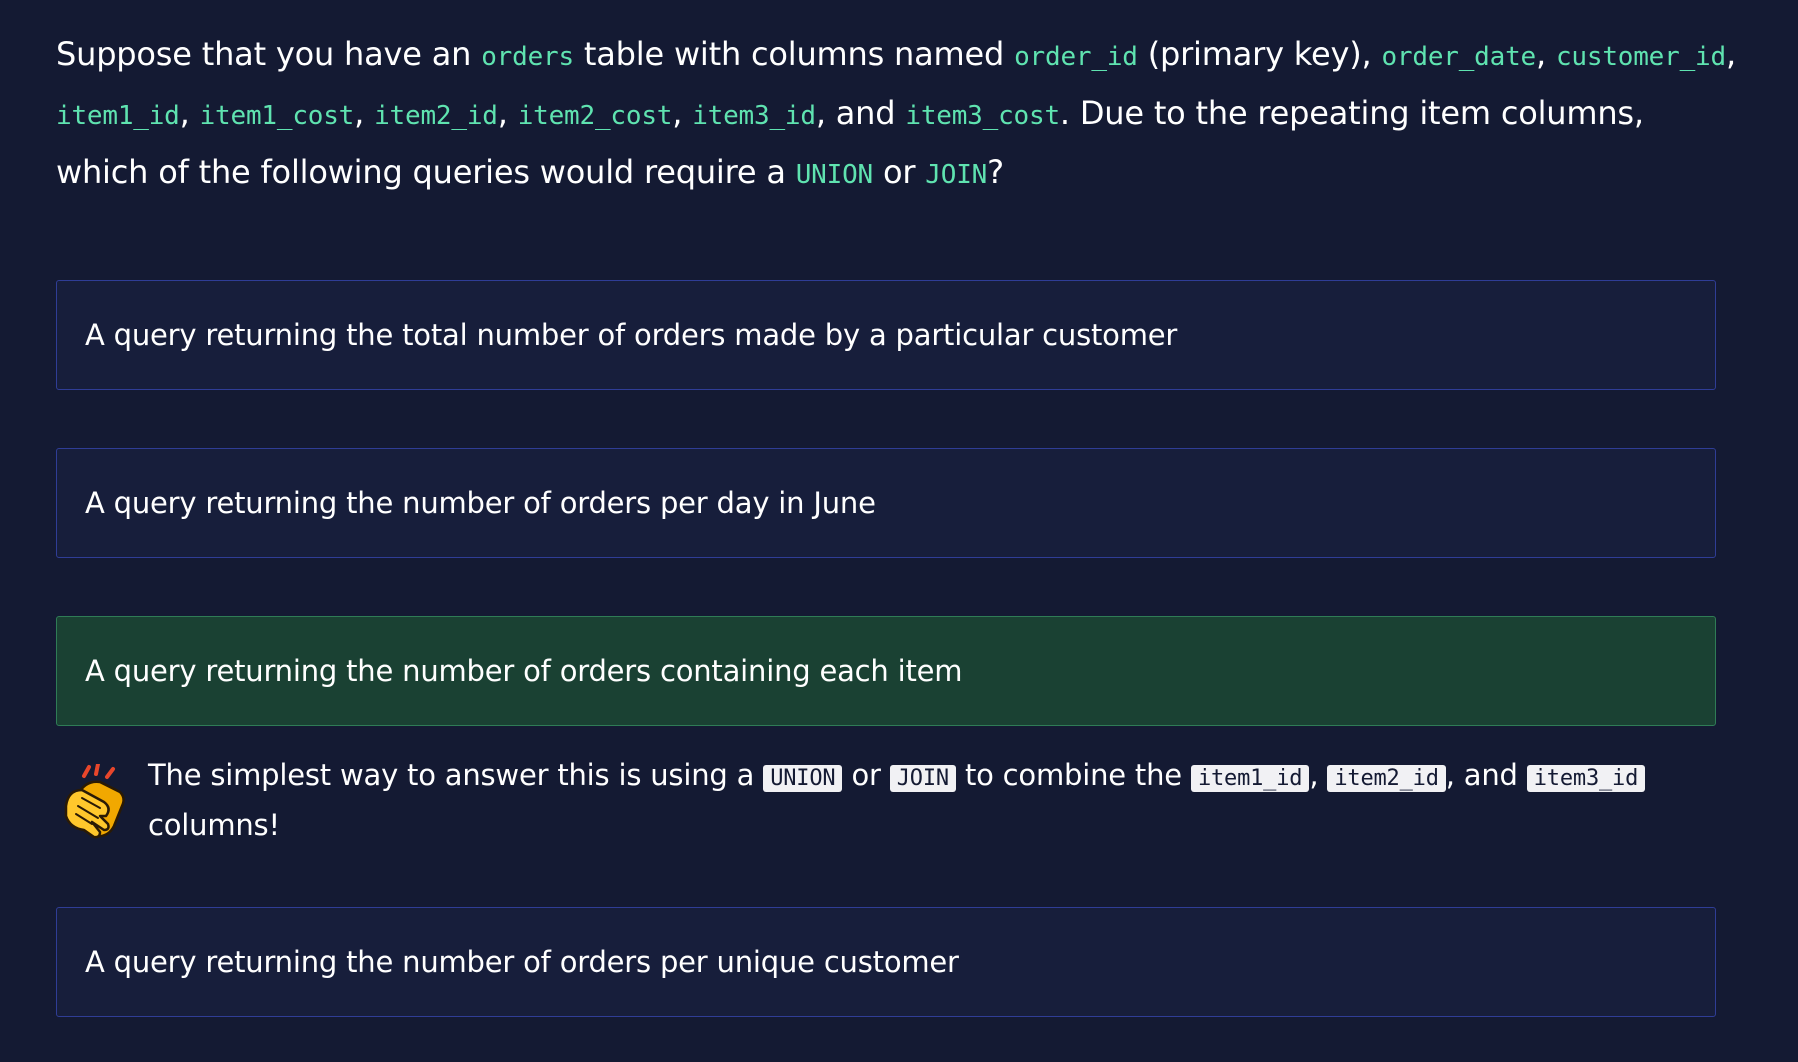 The width and height of the screenshot is (1798, 1062). Describe the element at coordinates (436, 116) in the screenshot. I see `question-code: item2_id` at that location.